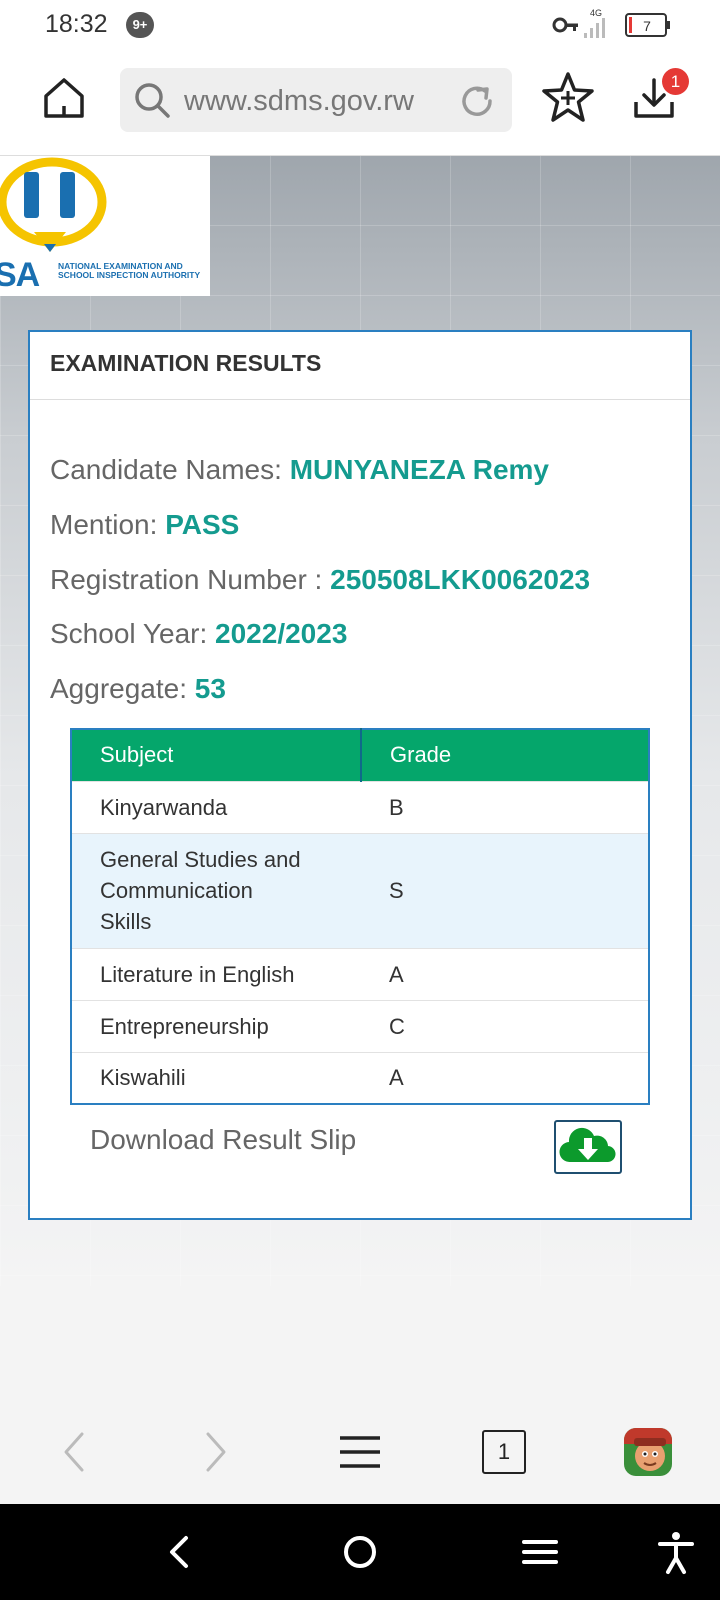  I want to click on subject-line: Kinyarwanda, so click(164, 807).